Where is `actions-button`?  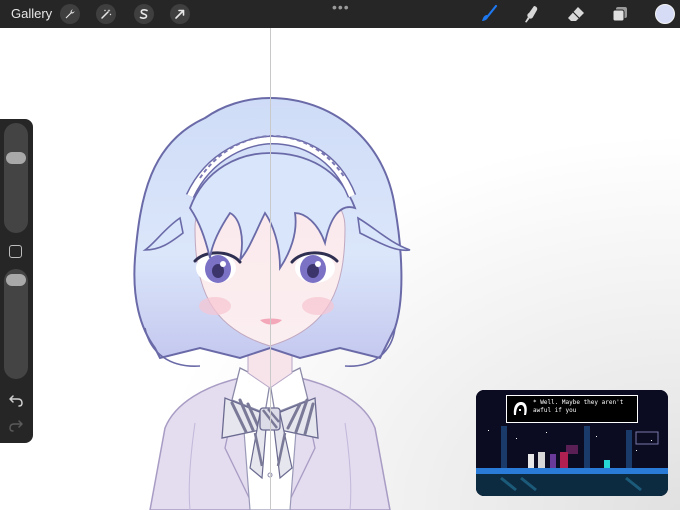
actions-button is located at coordinates (70, 14).